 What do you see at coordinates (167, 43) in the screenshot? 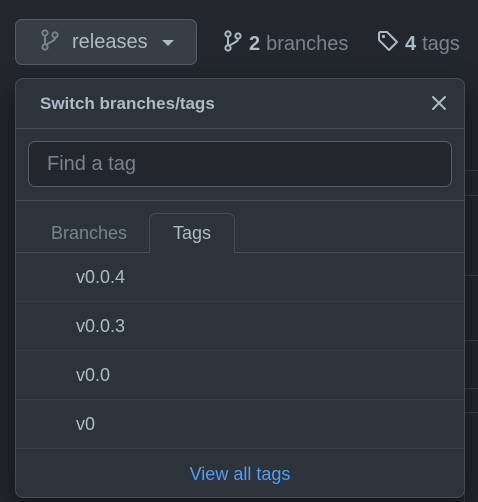
I see `chevron-down-icon` at bounding box center [167, 43].